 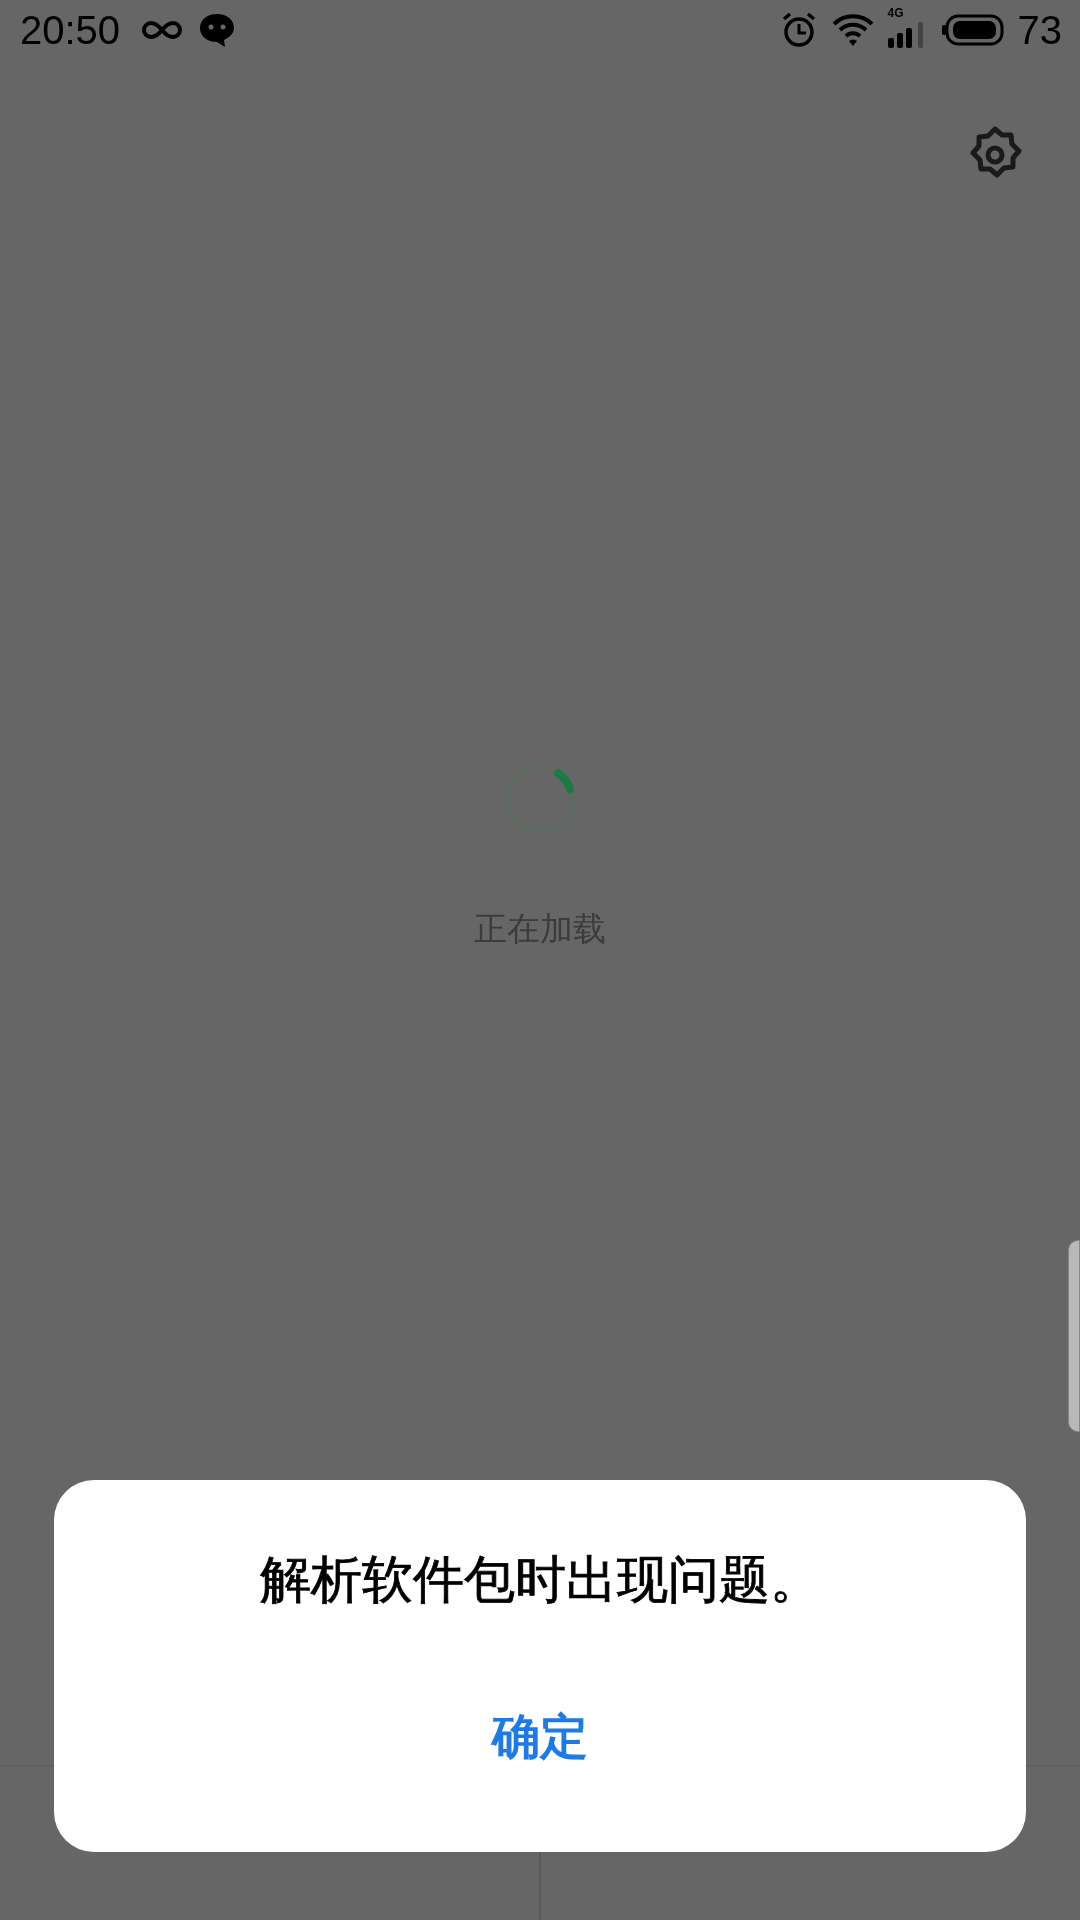 I want to click on dialog-message: 解析软件包时出现问题。, so click(x=540, y=1580).